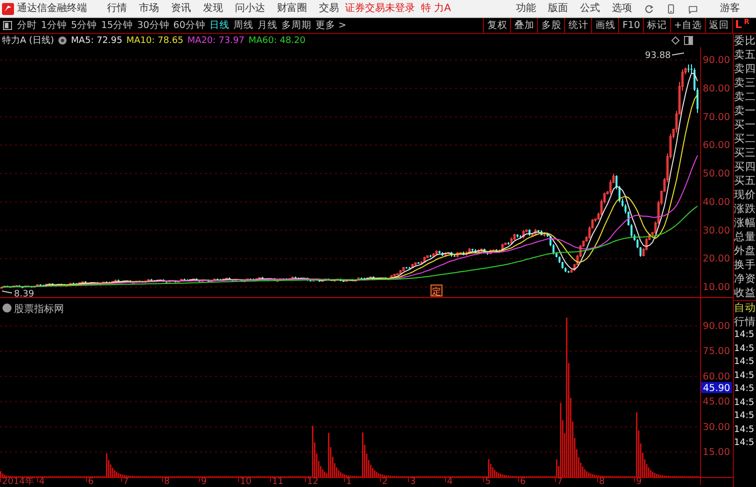  I want to click on quote-field-label: 卖三, so click(745, 83).